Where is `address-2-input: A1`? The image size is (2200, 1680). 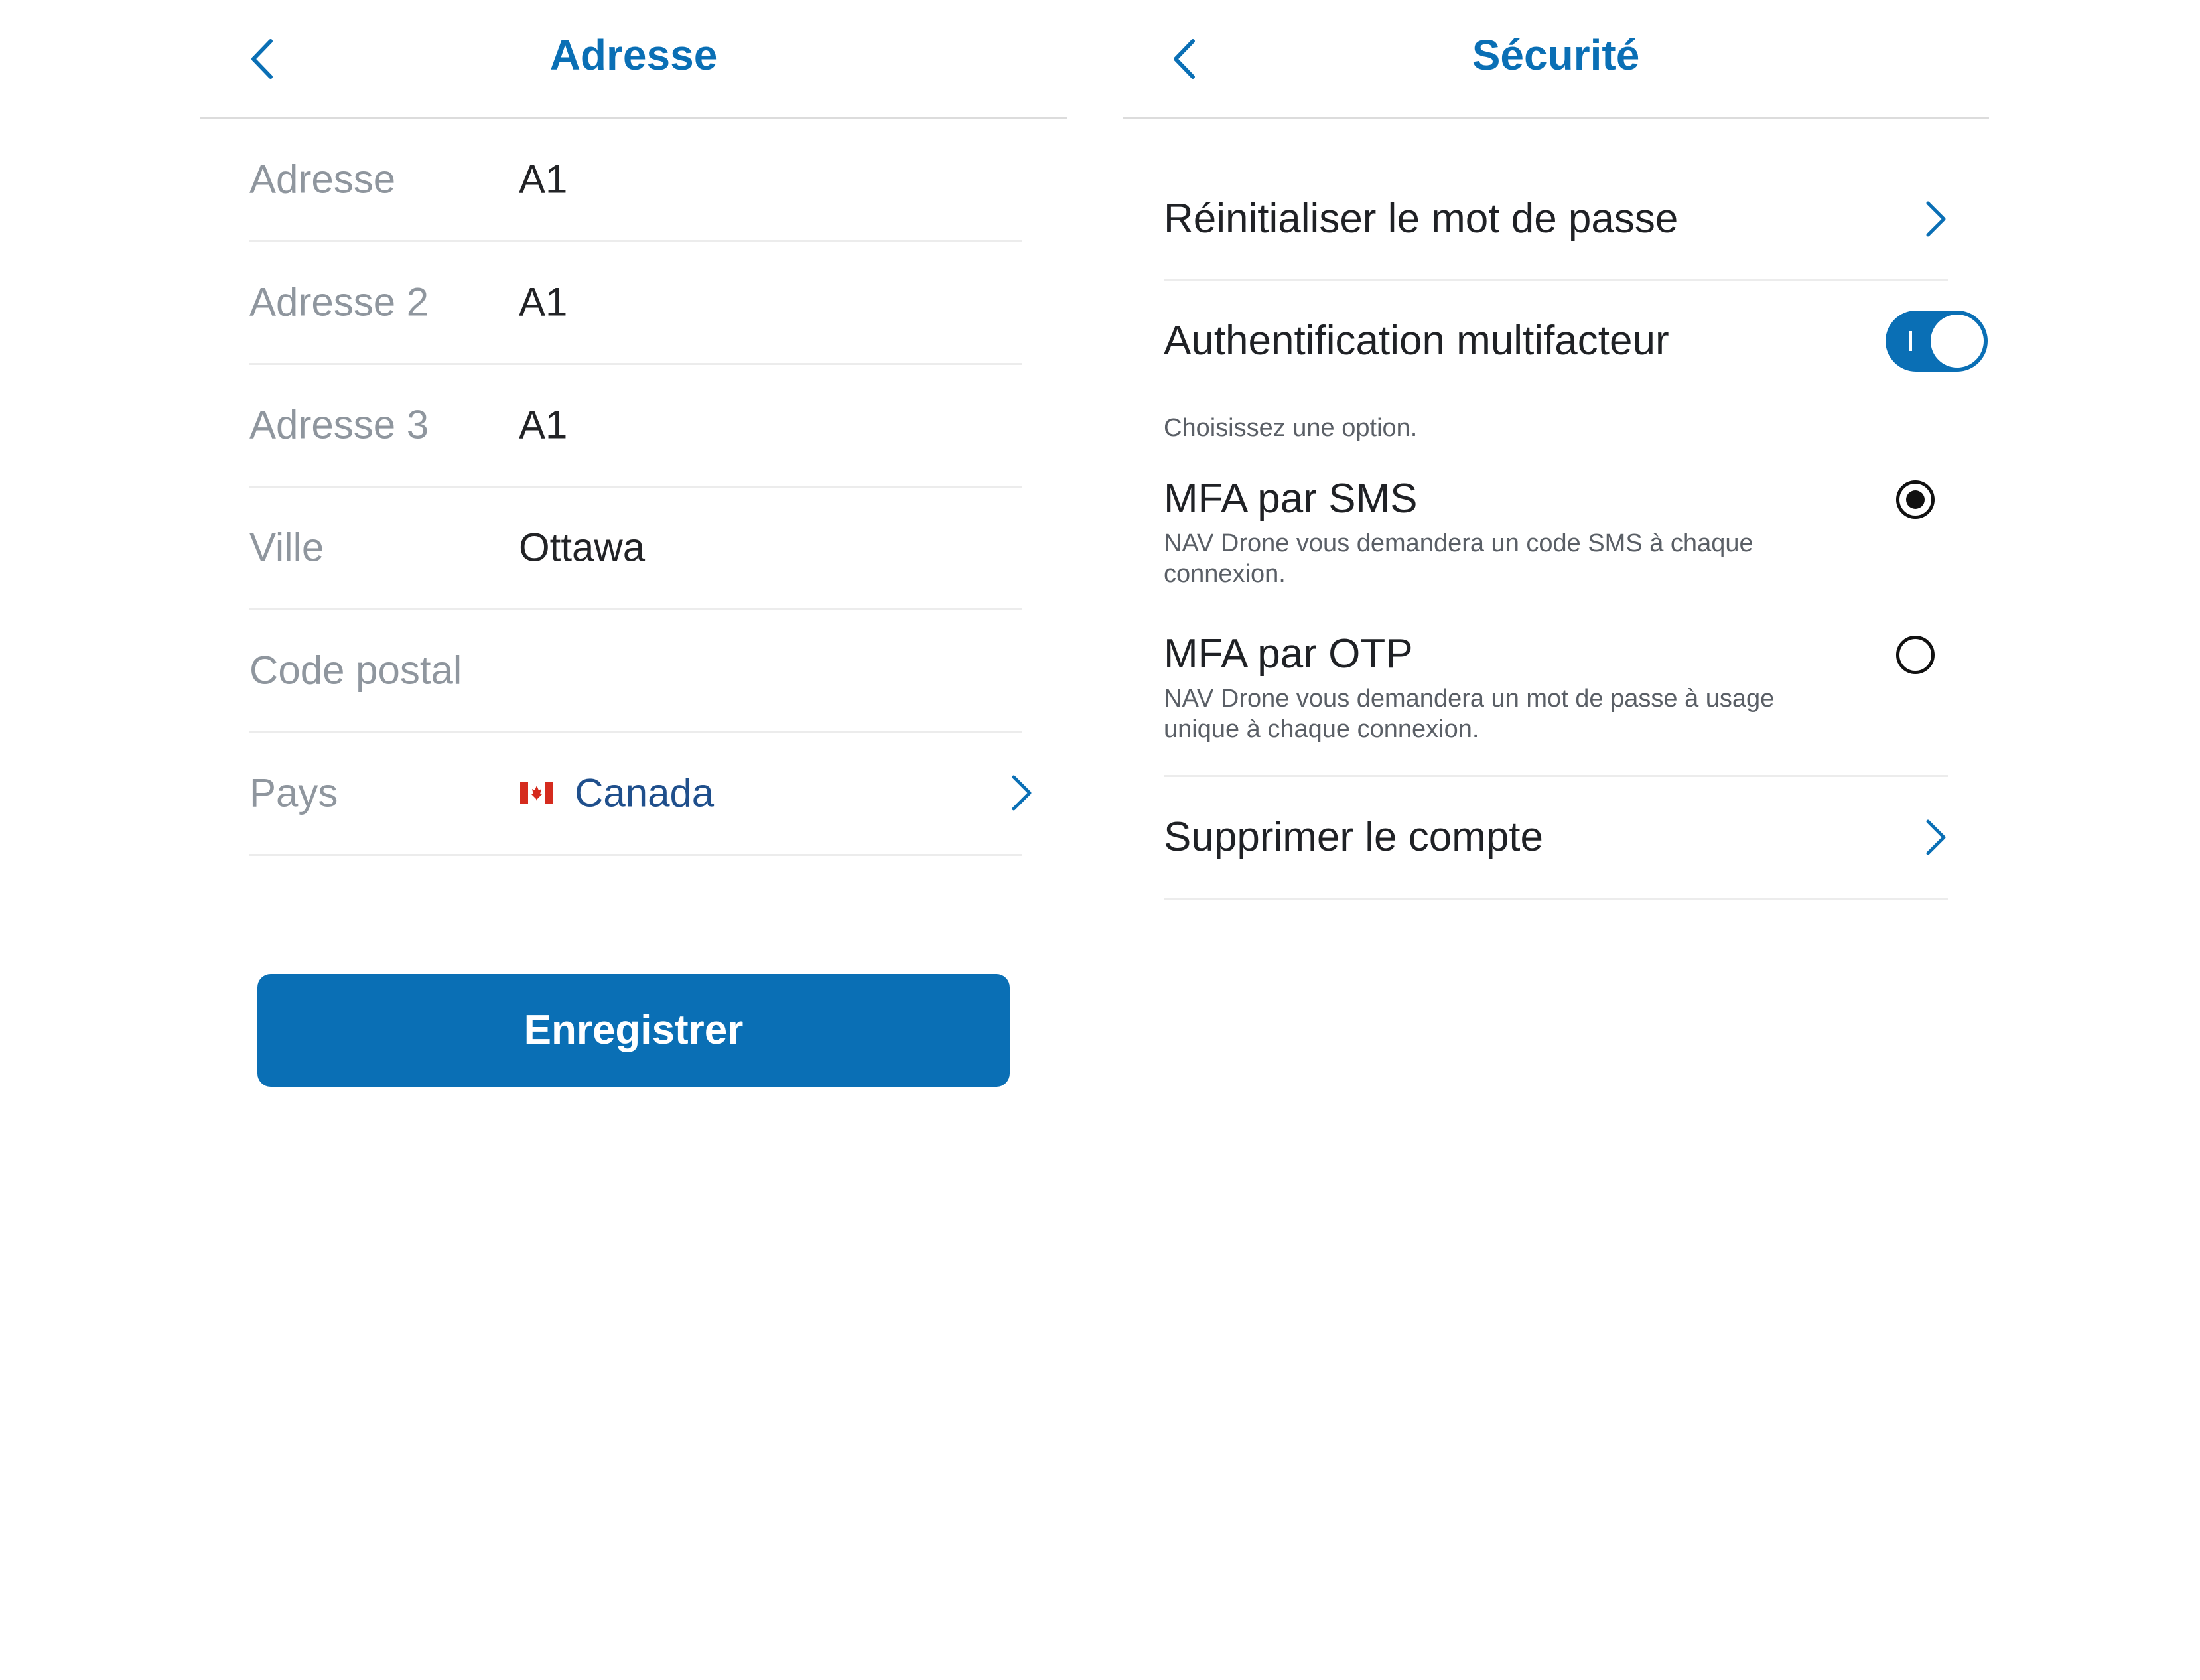 address-2-input: A1 is located at coordinates (543, 302).